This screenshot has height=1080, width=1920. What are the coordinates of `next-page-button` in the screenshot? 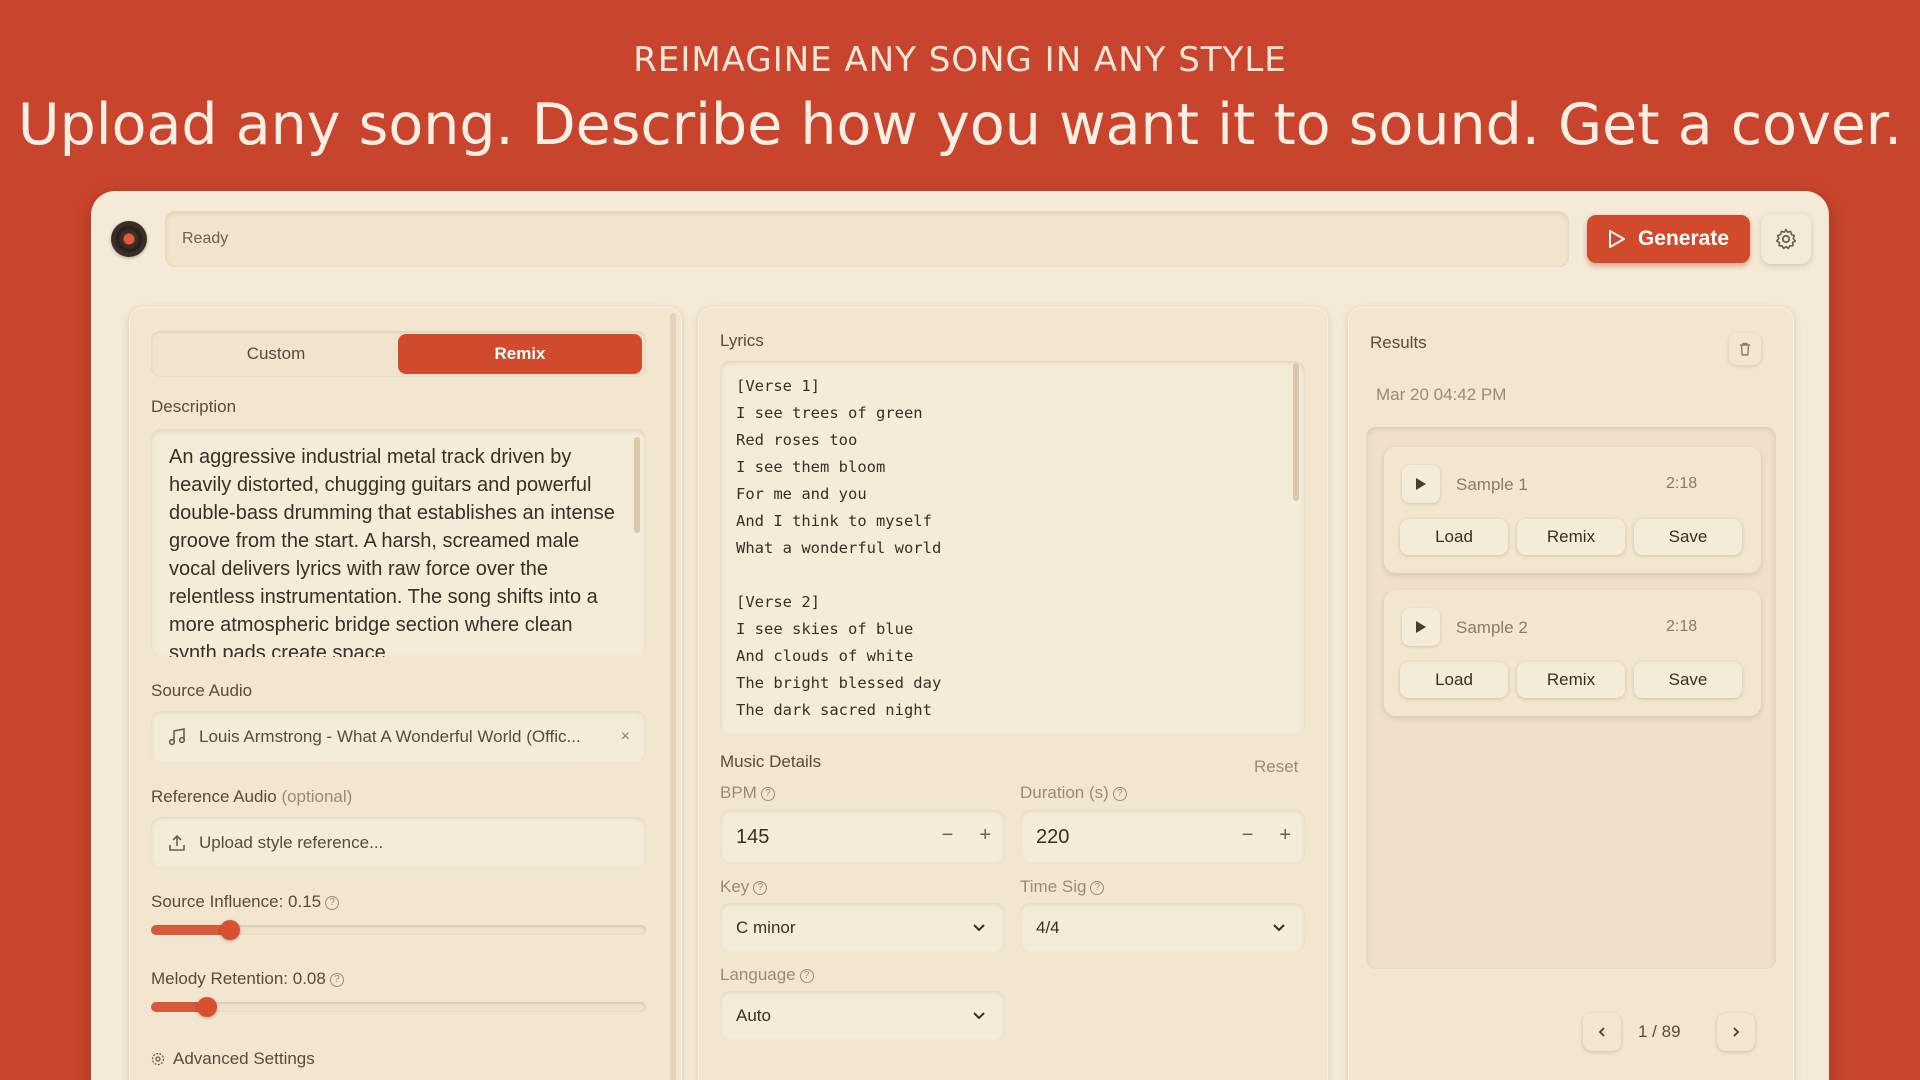 It's located at (1736, 1032).